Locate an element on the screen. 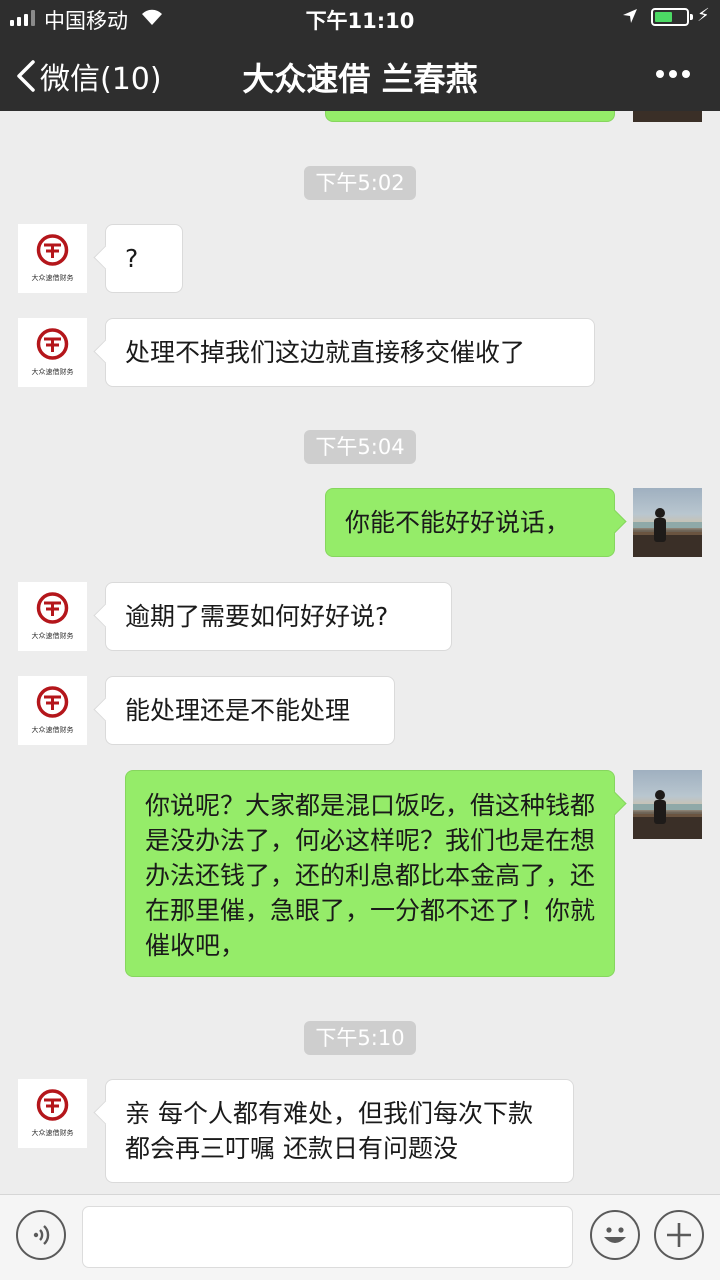  plus-icon is located at coordinates (679, 1235).